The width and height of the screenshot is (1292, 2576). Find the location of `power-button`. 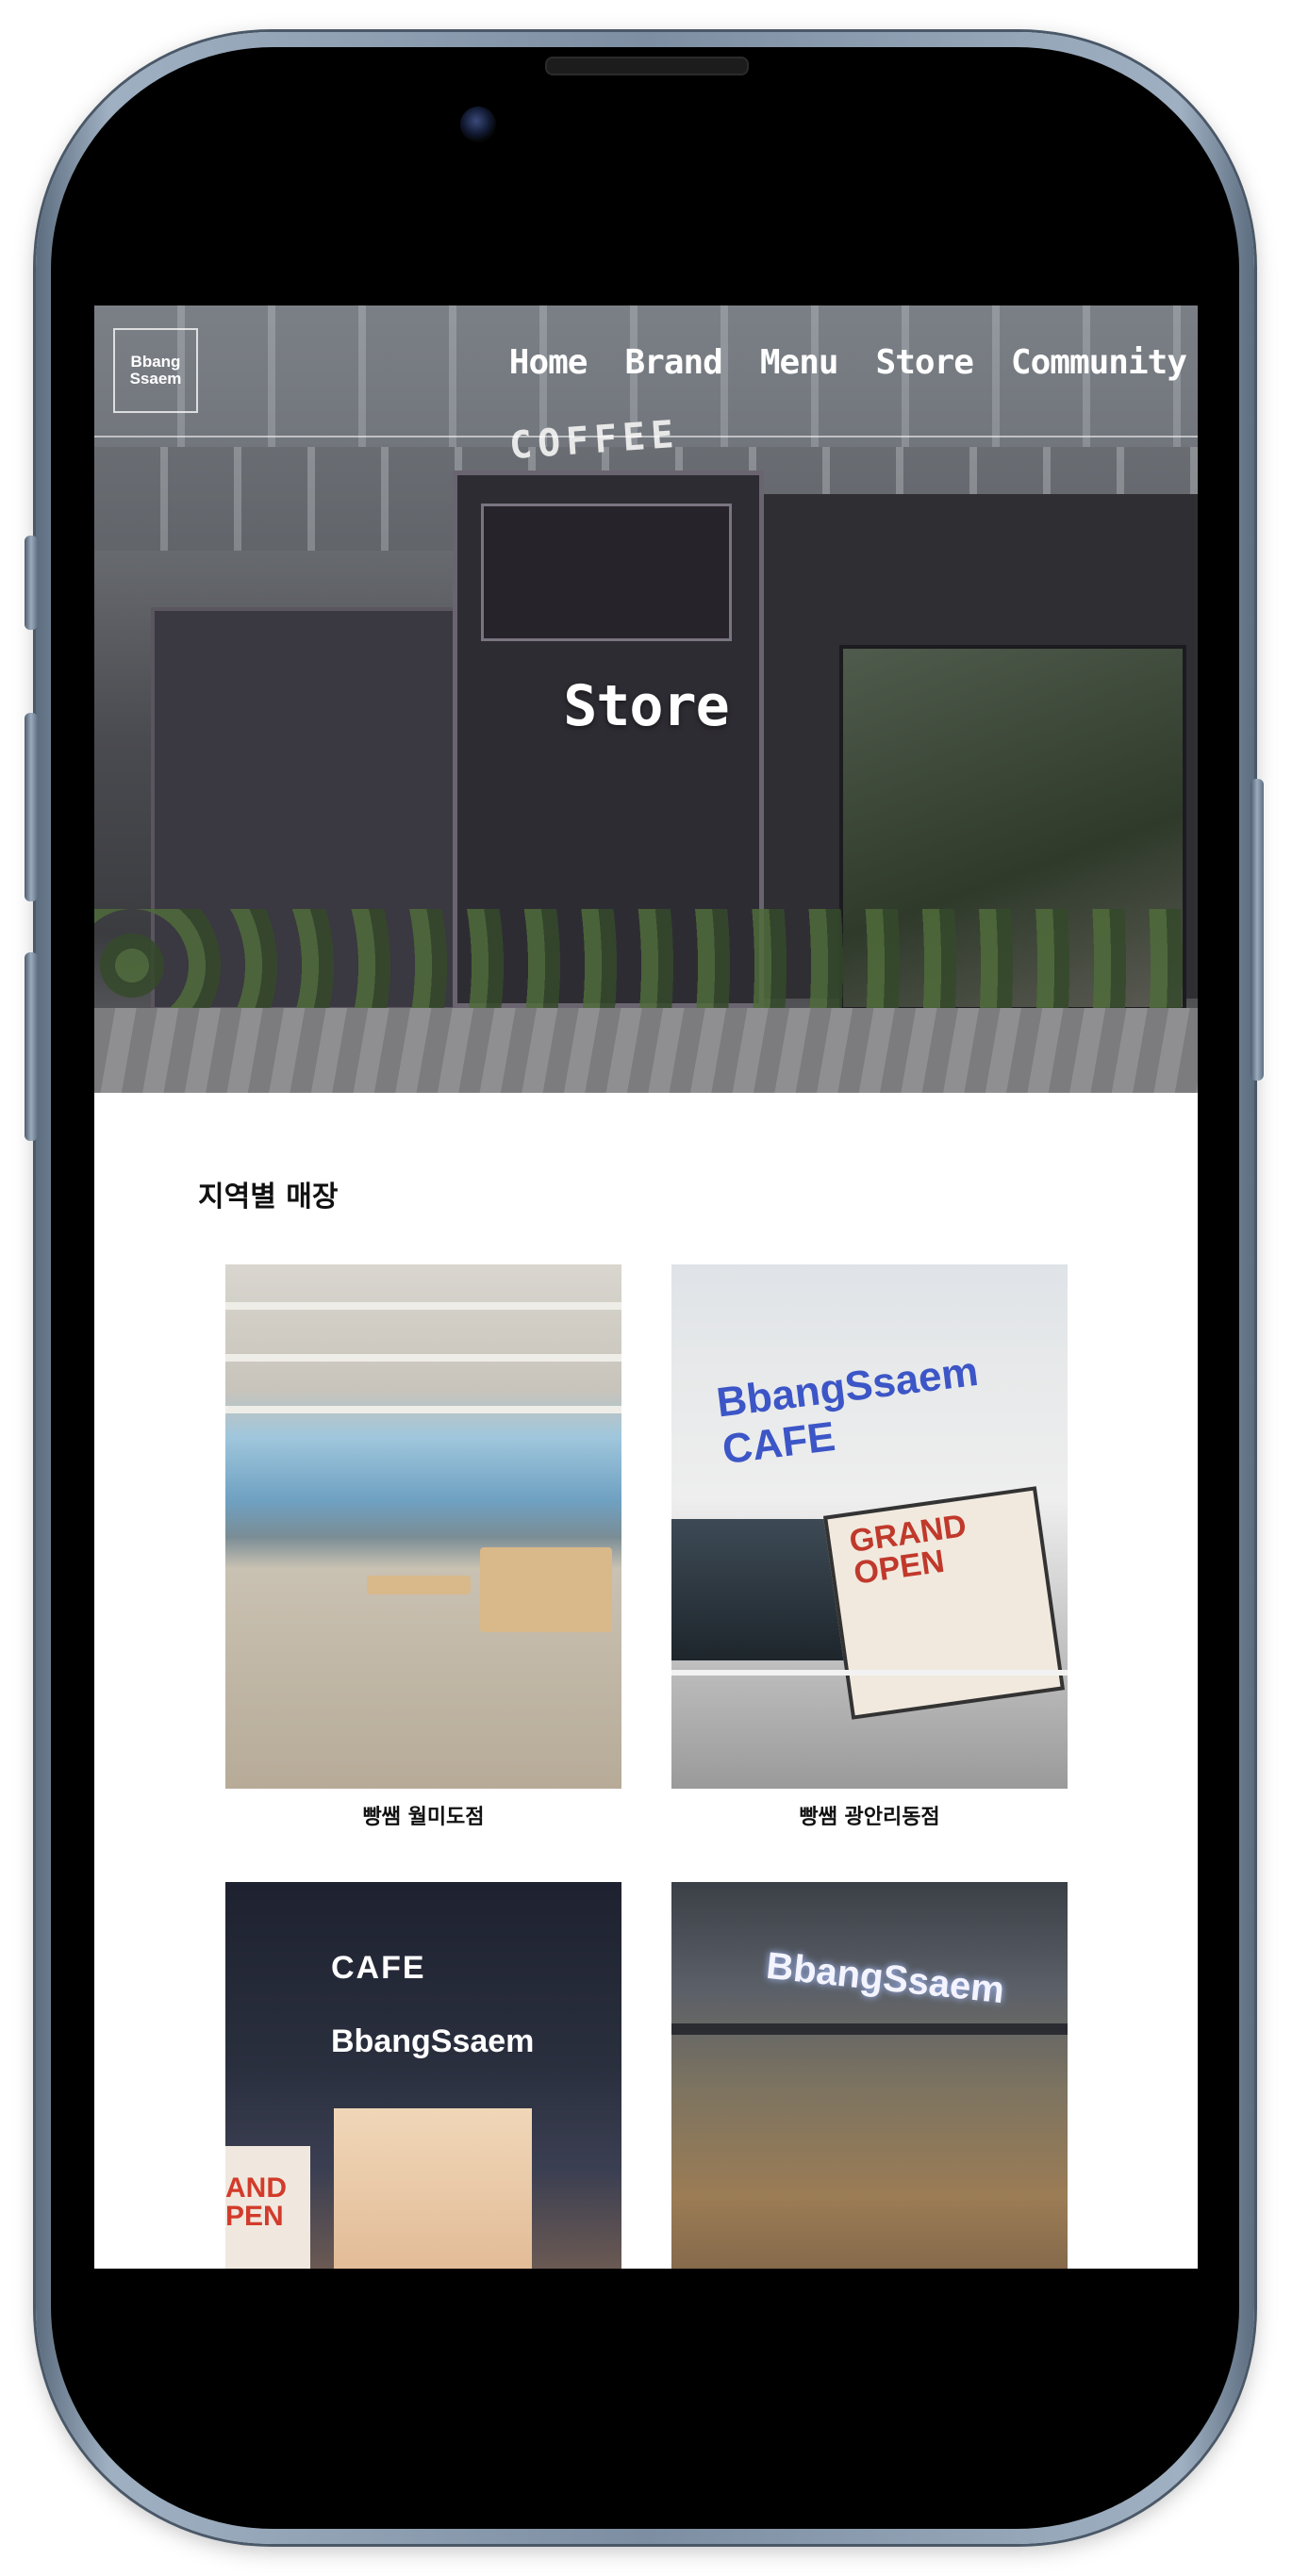

power-button is located at coordinates (1258, 930).